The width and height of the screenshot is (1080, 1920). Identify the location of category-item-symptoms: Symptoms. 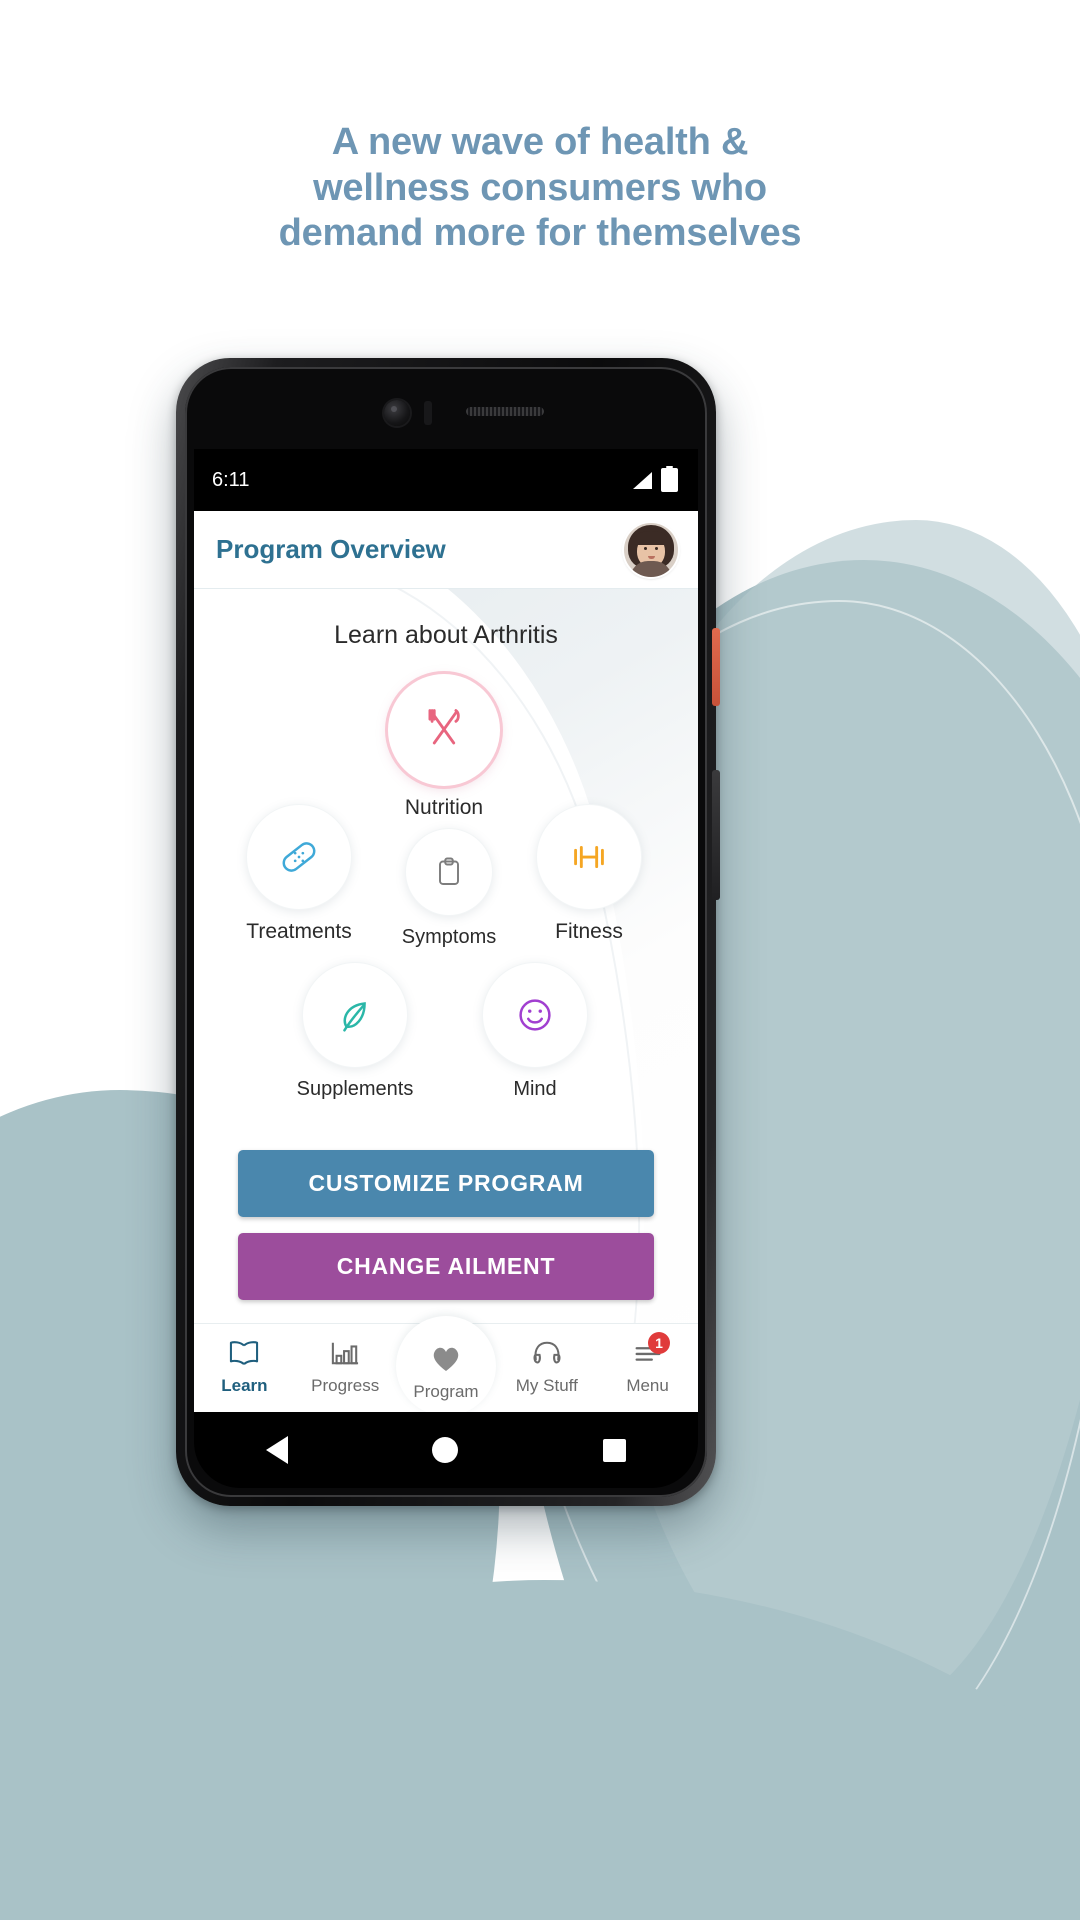
(449, 888).